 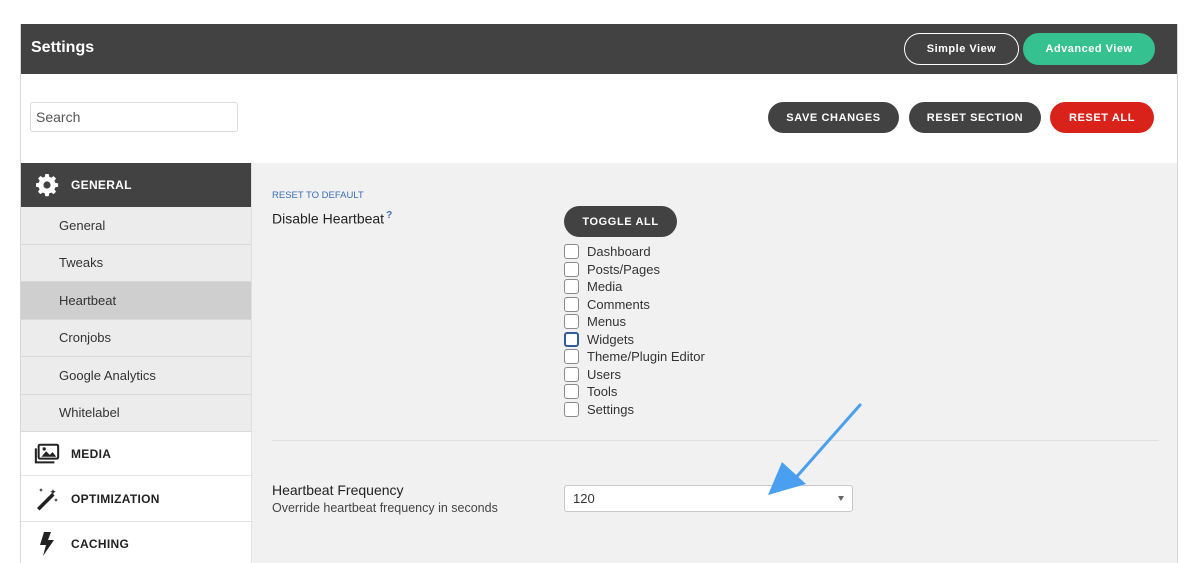 I want to click on advanced-view-button: Advanced View, so click(x=1089, y=49).